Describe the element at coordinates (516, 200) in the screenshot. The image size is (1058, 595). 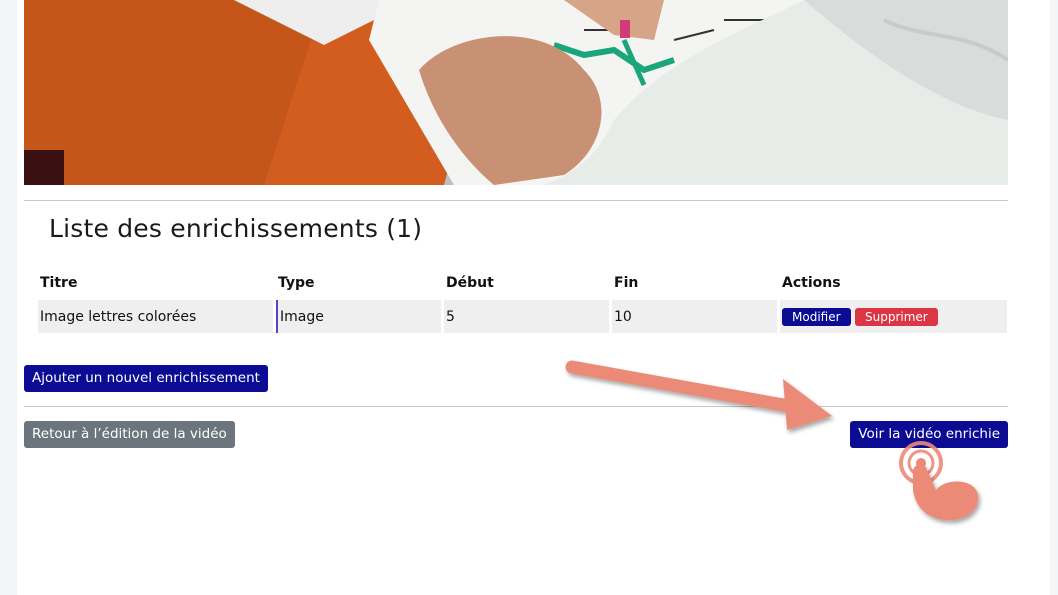
I see `divider-top` at that location.